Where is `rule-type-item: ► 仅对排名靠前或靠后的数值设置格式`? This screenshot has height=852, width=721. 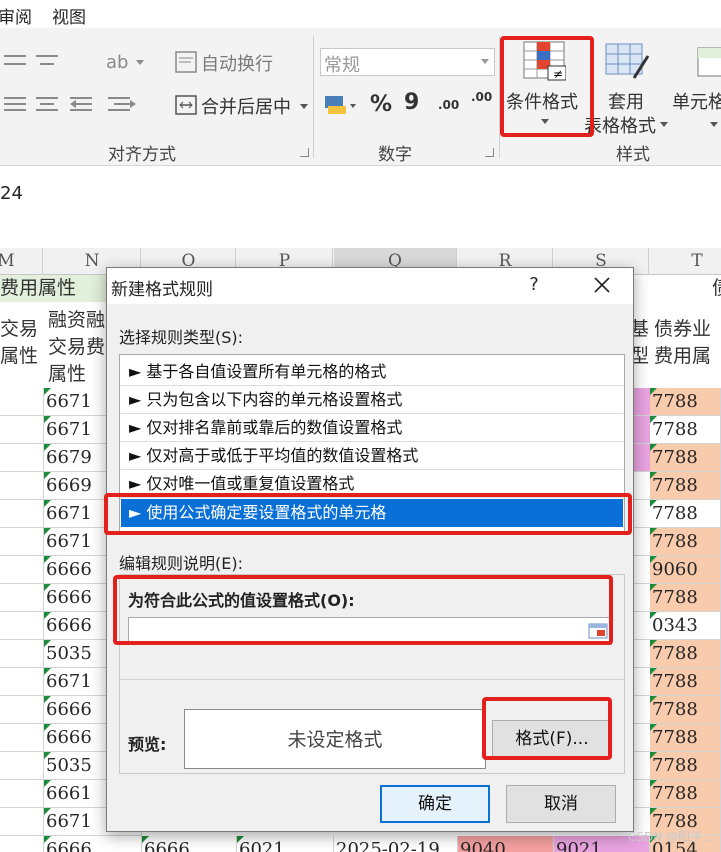 rule-type-item: ► 仅对排名靠前或靠后的数值设置格式 is located at coordinates (372, 428).